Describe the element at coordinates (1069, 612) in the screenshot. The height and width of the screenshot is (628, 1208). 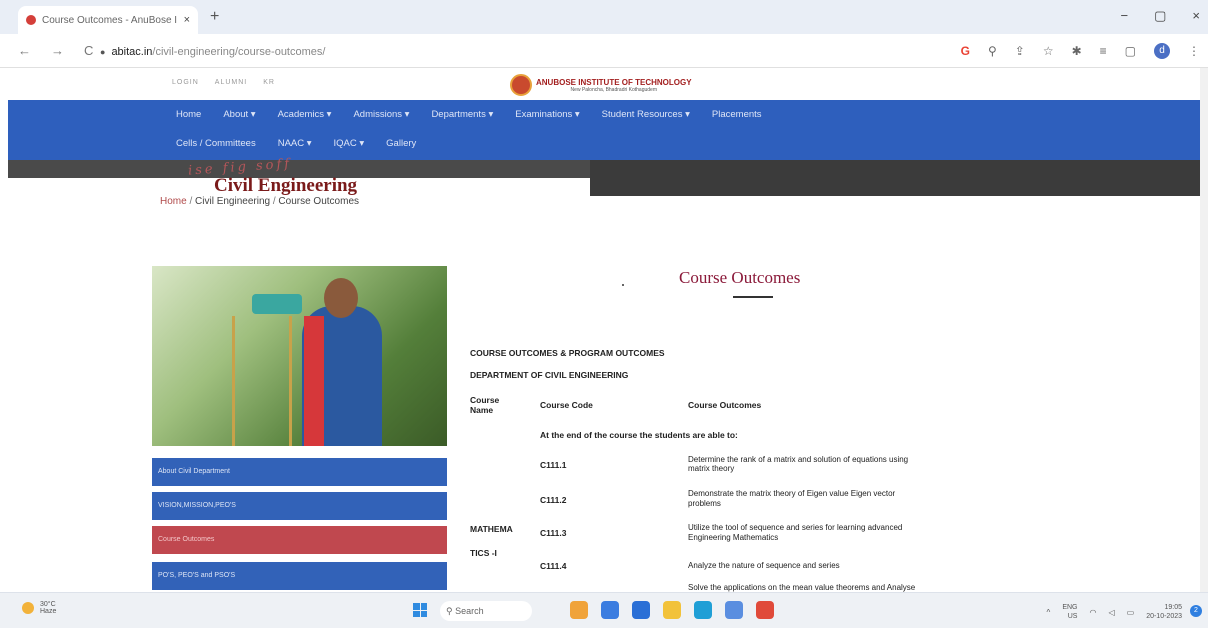
I see `language-indicator: ENG US` at that location.